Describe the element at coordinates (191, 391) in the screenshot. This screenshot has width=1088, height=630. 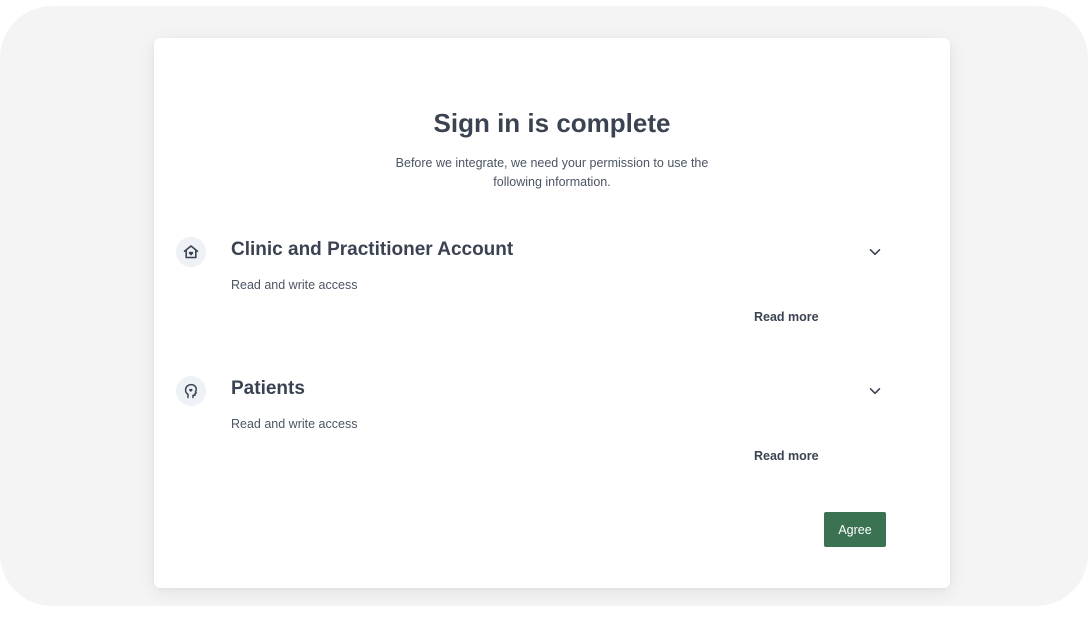
I see `head-heart-icon` at that location.